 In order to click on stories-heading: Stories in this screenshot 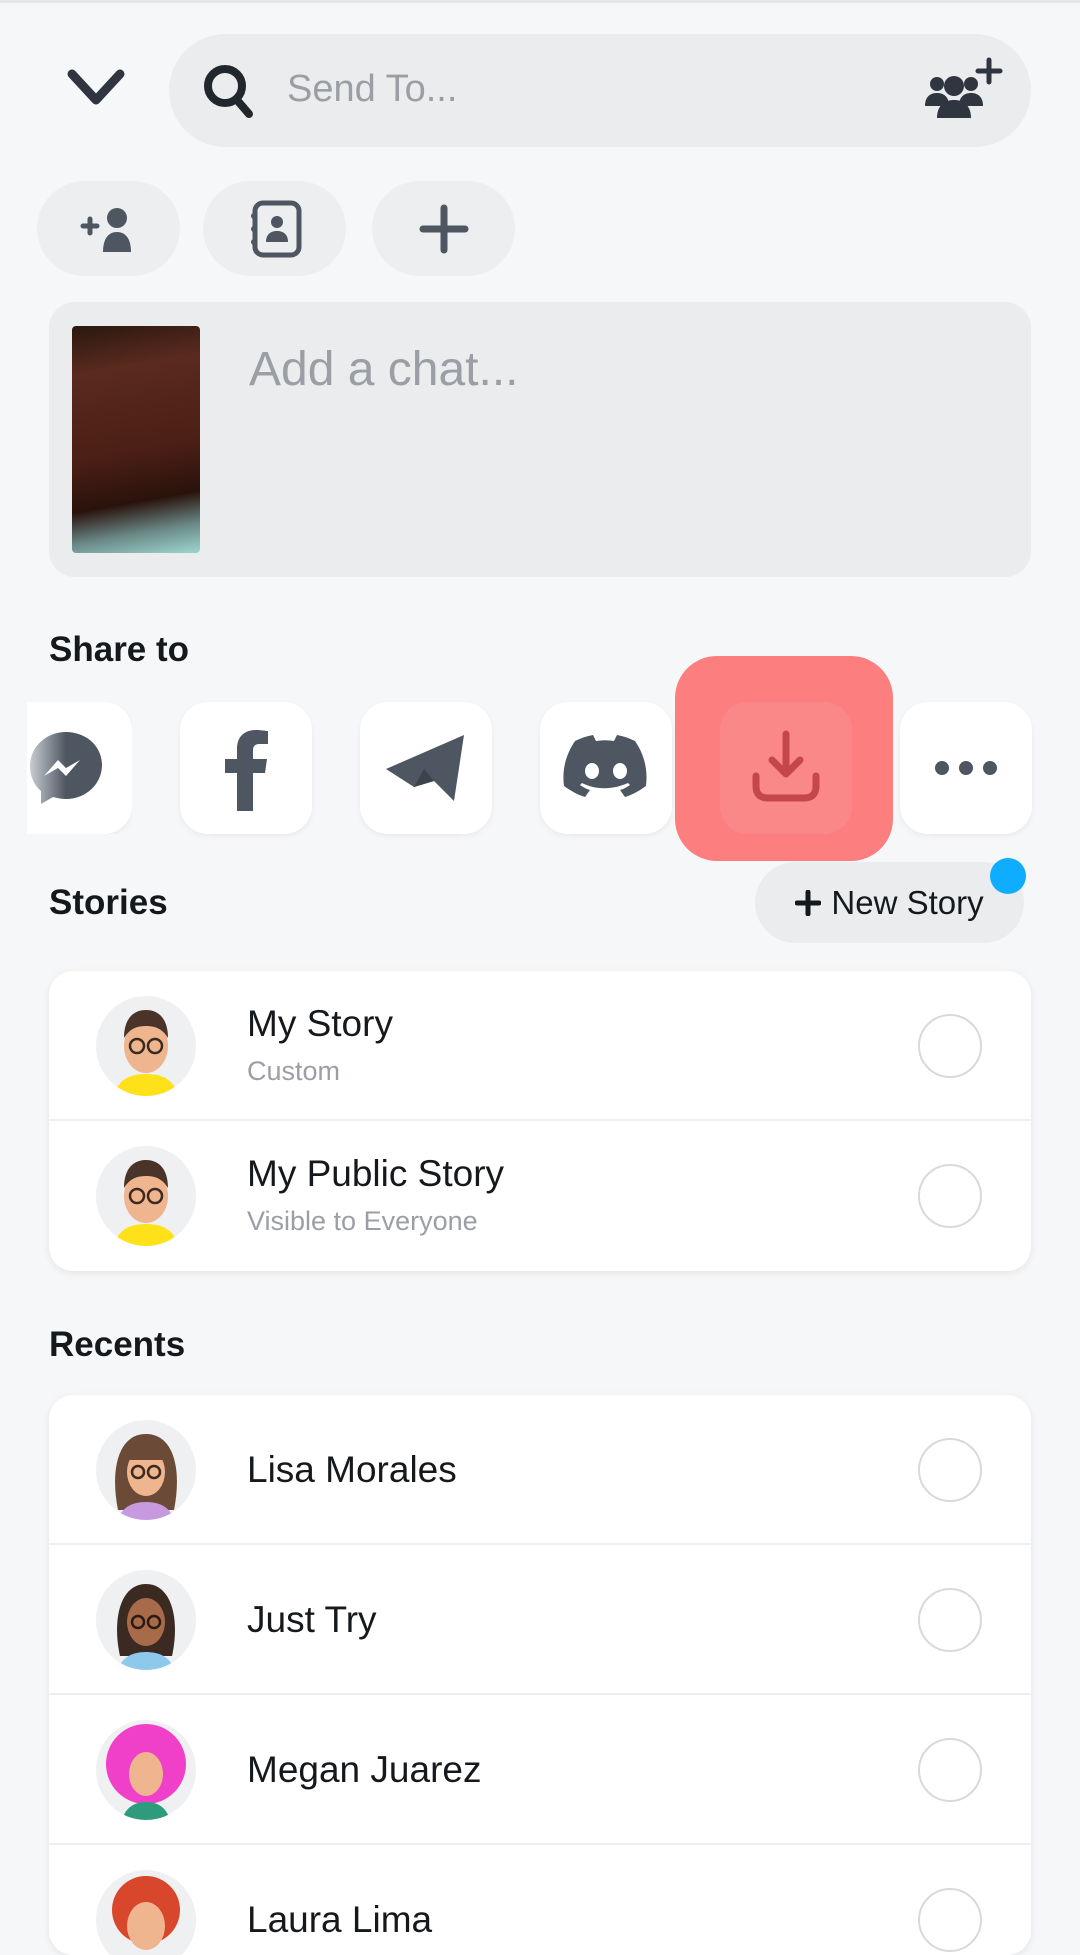, I will do `click(108, 902)`.